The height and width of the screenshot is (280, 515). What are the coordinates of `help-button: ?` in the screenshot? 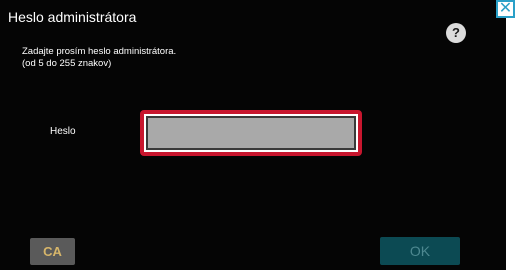 It's located at (456, 33).